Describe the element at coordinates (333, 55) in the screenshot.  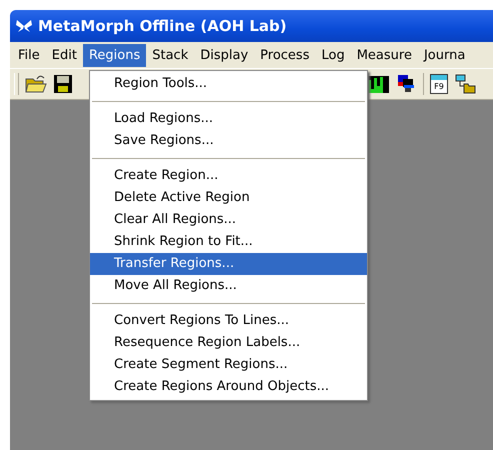
I see `menu-bar-item: Log` at that location.